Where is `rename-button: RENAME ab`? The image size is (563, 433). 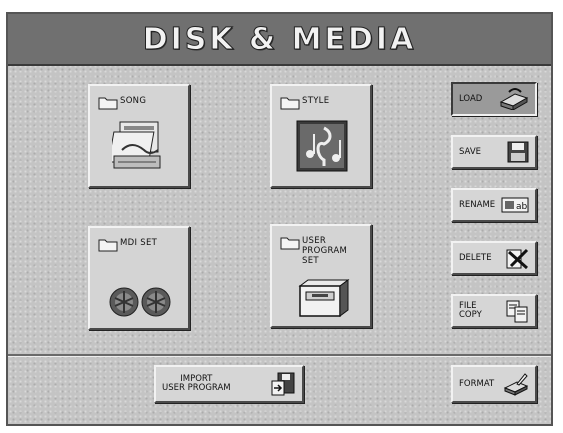
rename-button: RENAME ab is located at coordinates (494, 205).